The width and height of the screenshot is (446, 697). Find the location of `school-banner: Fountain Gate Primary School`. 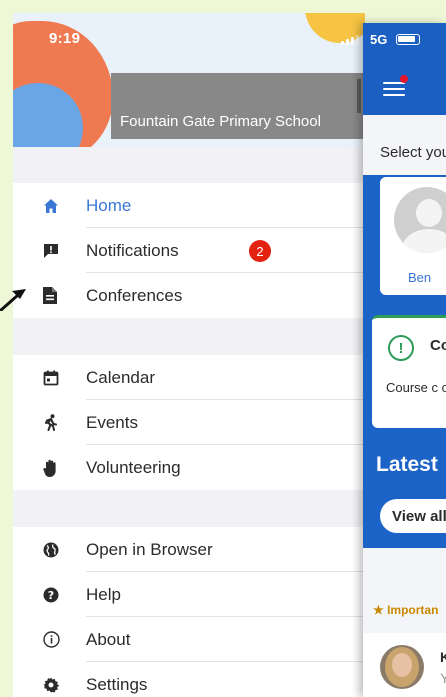

school-banner: Fountain Gate Primary School is located at coordinates (238, 106).